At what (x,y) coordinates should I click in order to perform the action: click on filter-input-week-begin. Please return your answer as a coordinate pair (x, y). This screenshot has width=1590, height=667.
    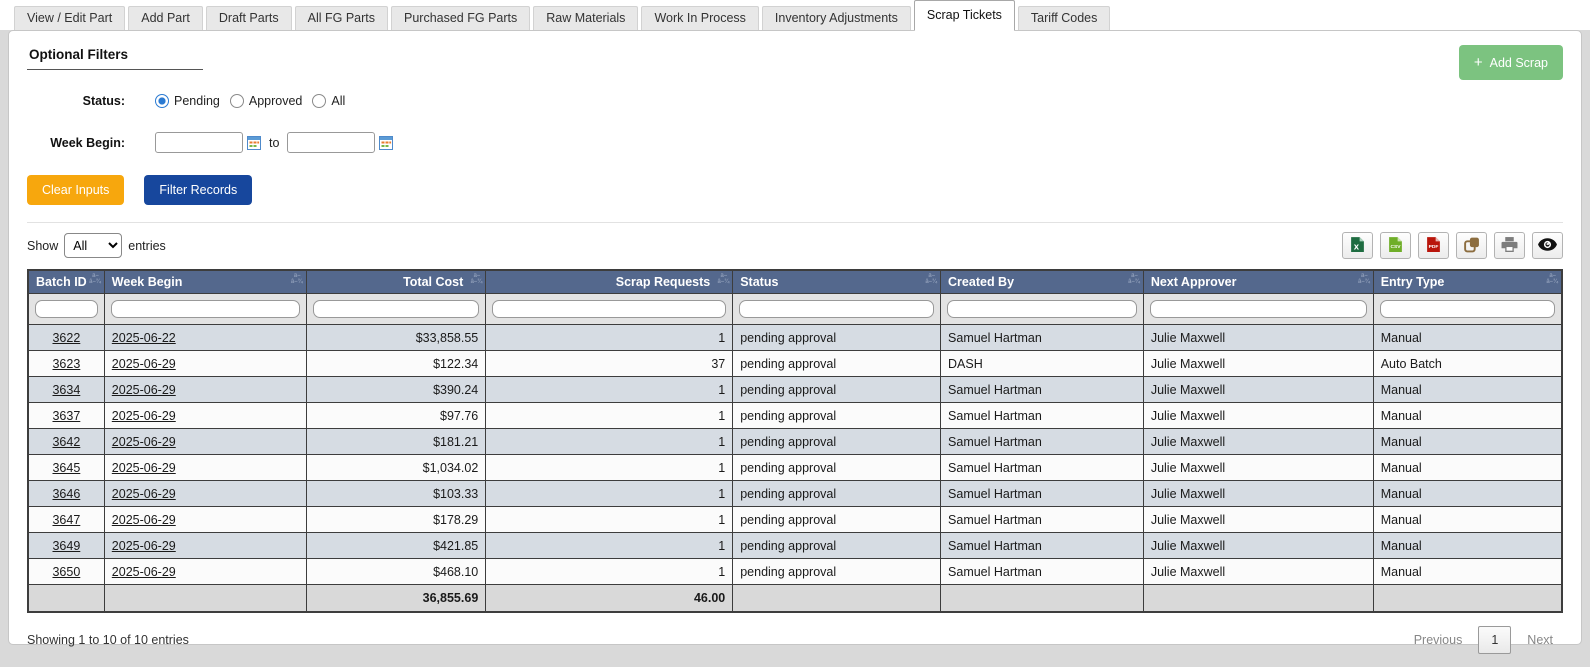
    Looking at the image, I should click on (205, 309).